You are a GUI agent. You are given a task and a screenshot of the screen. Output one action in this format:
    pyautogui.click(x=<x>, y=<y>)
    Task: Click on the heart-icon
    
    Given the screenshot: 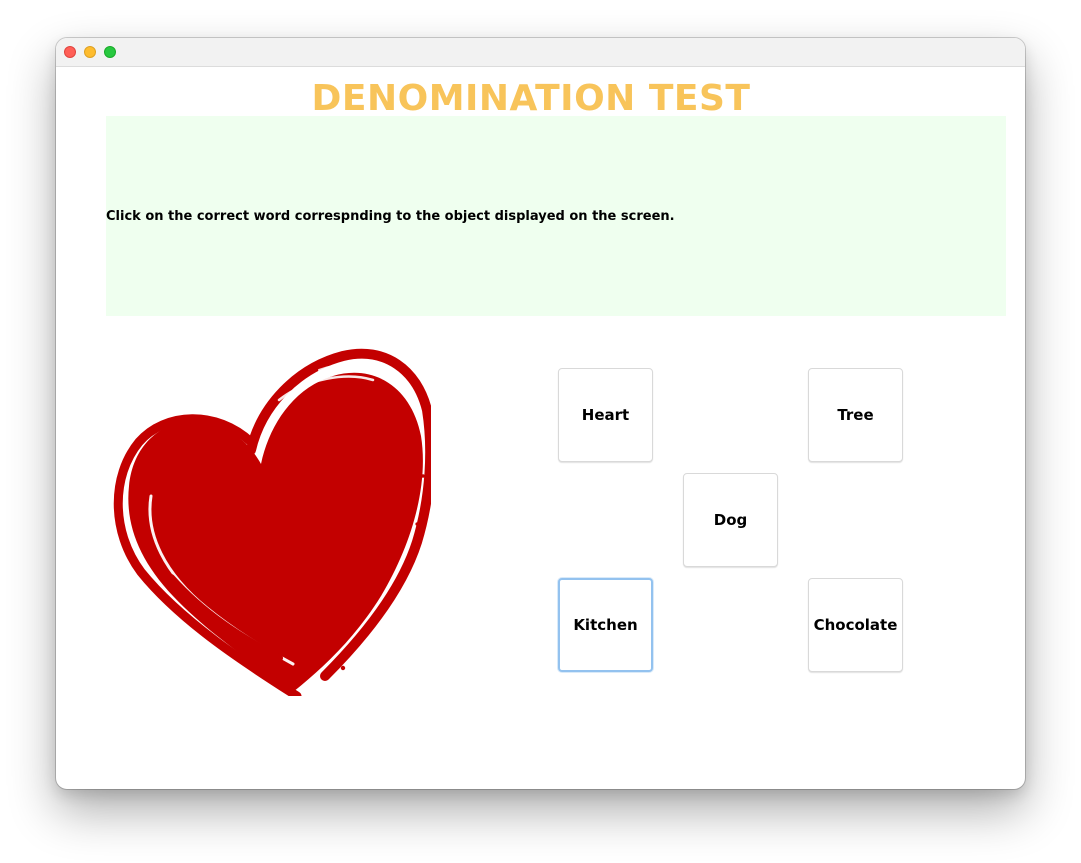 What is the action you would take?
    pyautogui.click(x=272, y=522)
    